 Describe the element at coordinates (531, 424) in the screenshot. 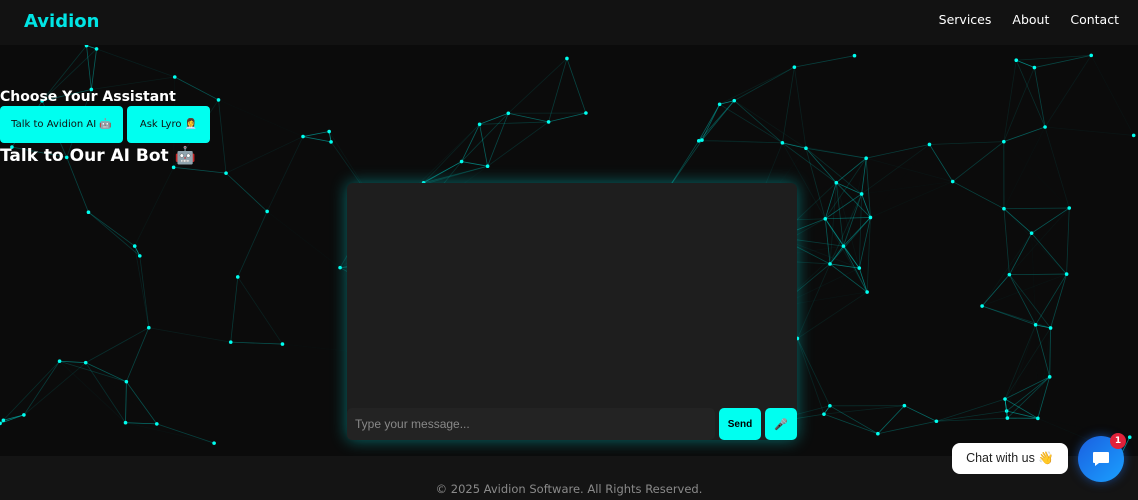

I see `message-input` at that location.